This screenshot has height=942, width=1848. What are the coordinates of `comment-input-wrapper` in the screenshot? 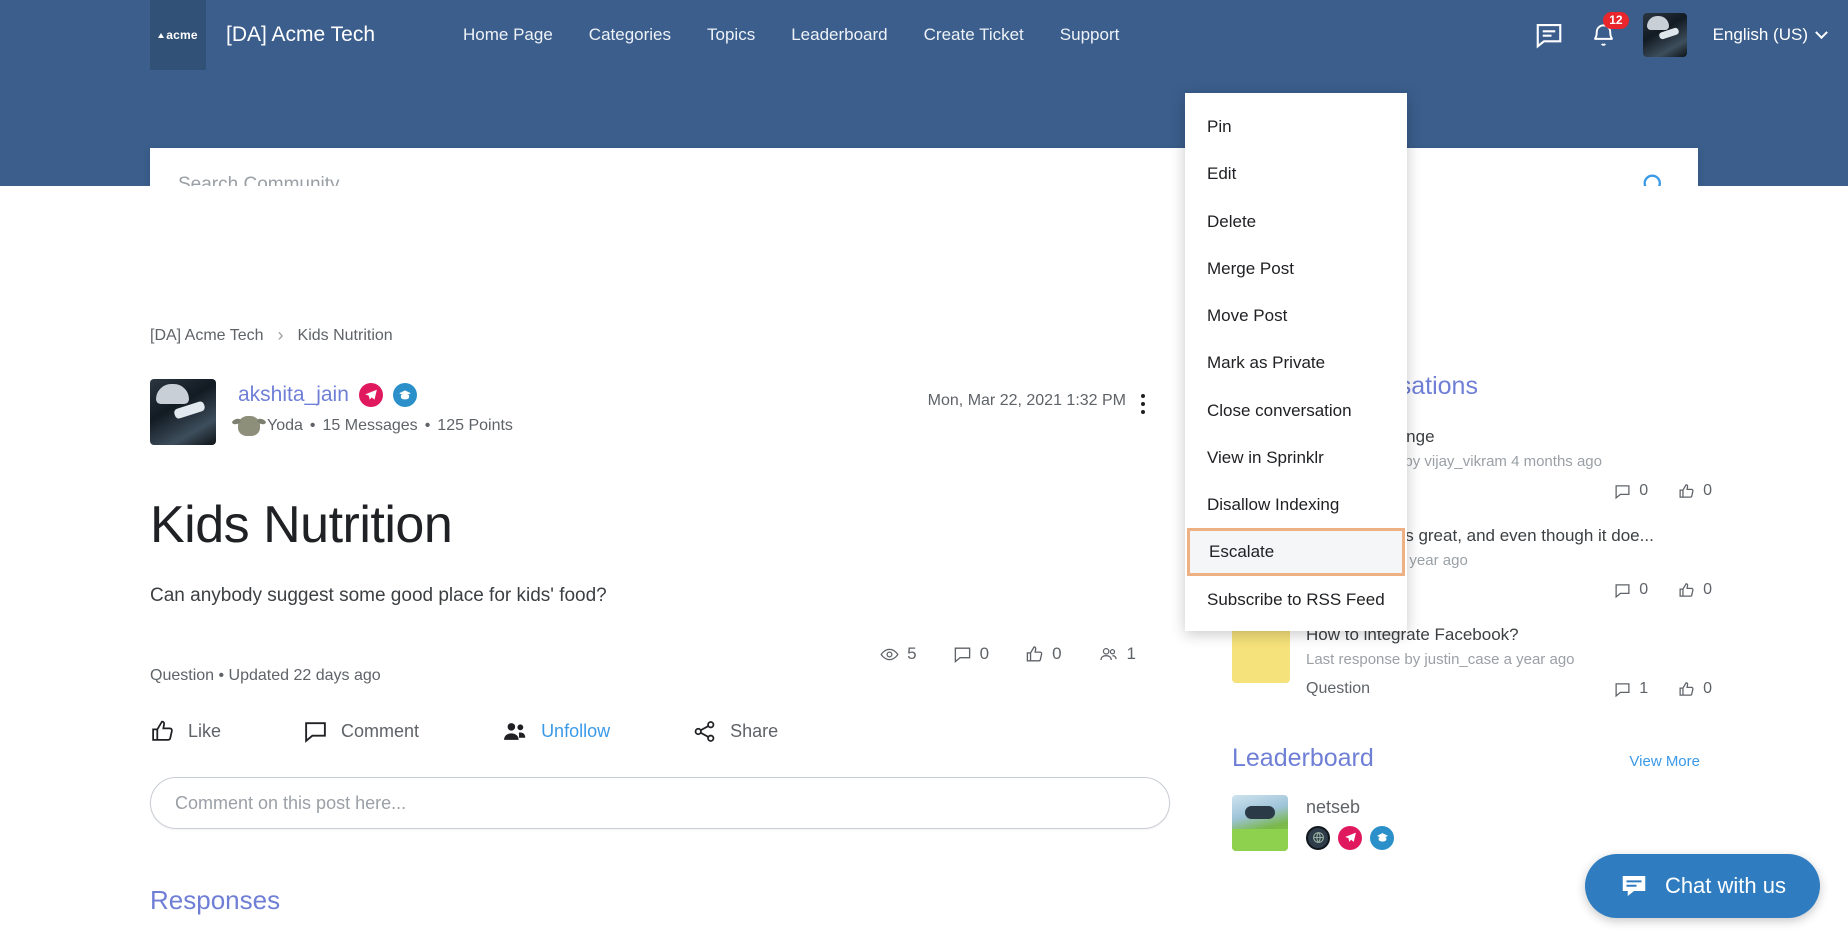 It's located at (660, 803).